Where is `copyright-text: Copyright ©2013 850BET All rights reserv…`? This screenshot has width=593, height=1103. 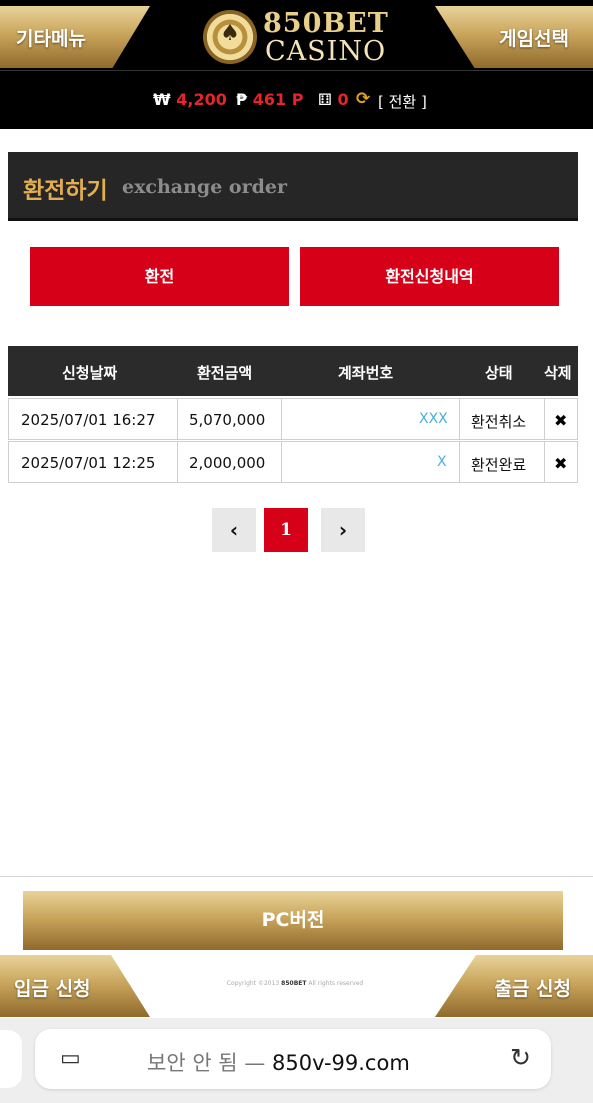
copyright-text: Copyright ©2013 850BET All rights reserv… is located at coordinates (295, 983).